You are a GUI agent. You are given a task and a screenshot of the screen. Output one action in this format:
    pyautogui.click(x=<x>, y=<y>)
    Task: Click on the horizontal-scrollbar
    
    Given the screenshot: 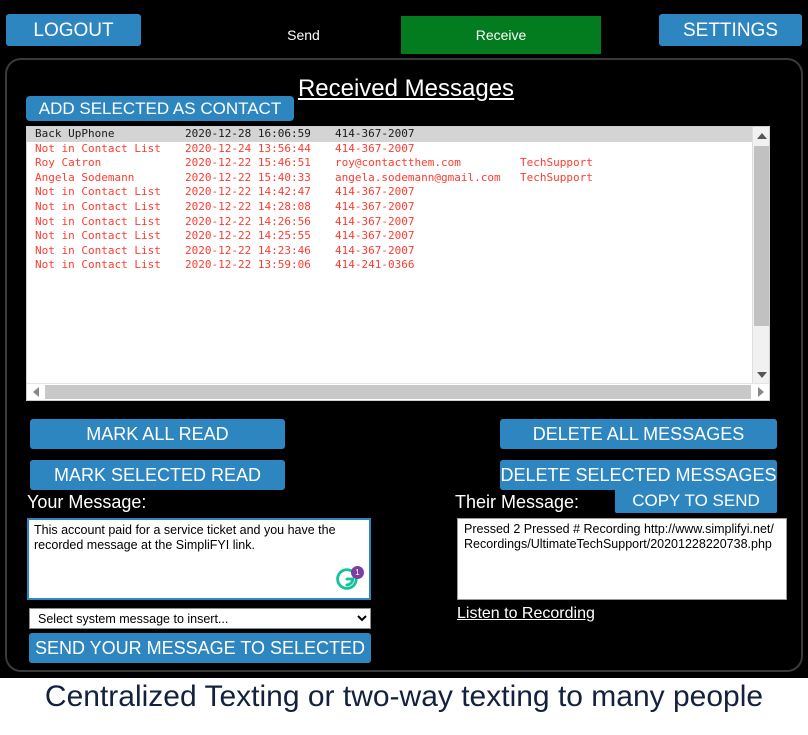 What is the action you would take?
    pyautogui.click(x=398, y=391)
    